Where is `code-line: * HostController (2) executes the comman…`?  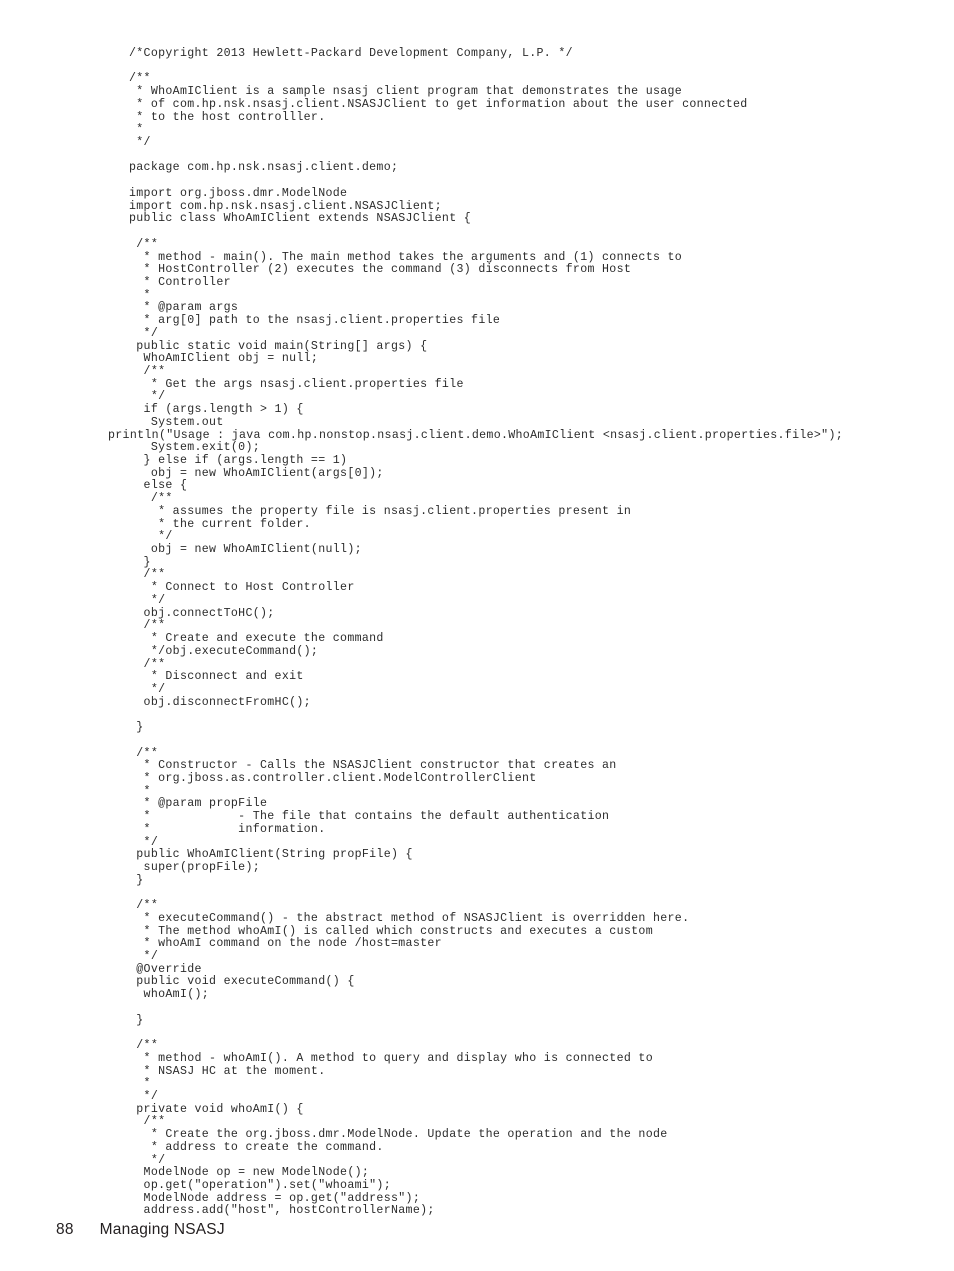 code-line: * HostController (2) executes the comman… is located at coordinates (380, 270).